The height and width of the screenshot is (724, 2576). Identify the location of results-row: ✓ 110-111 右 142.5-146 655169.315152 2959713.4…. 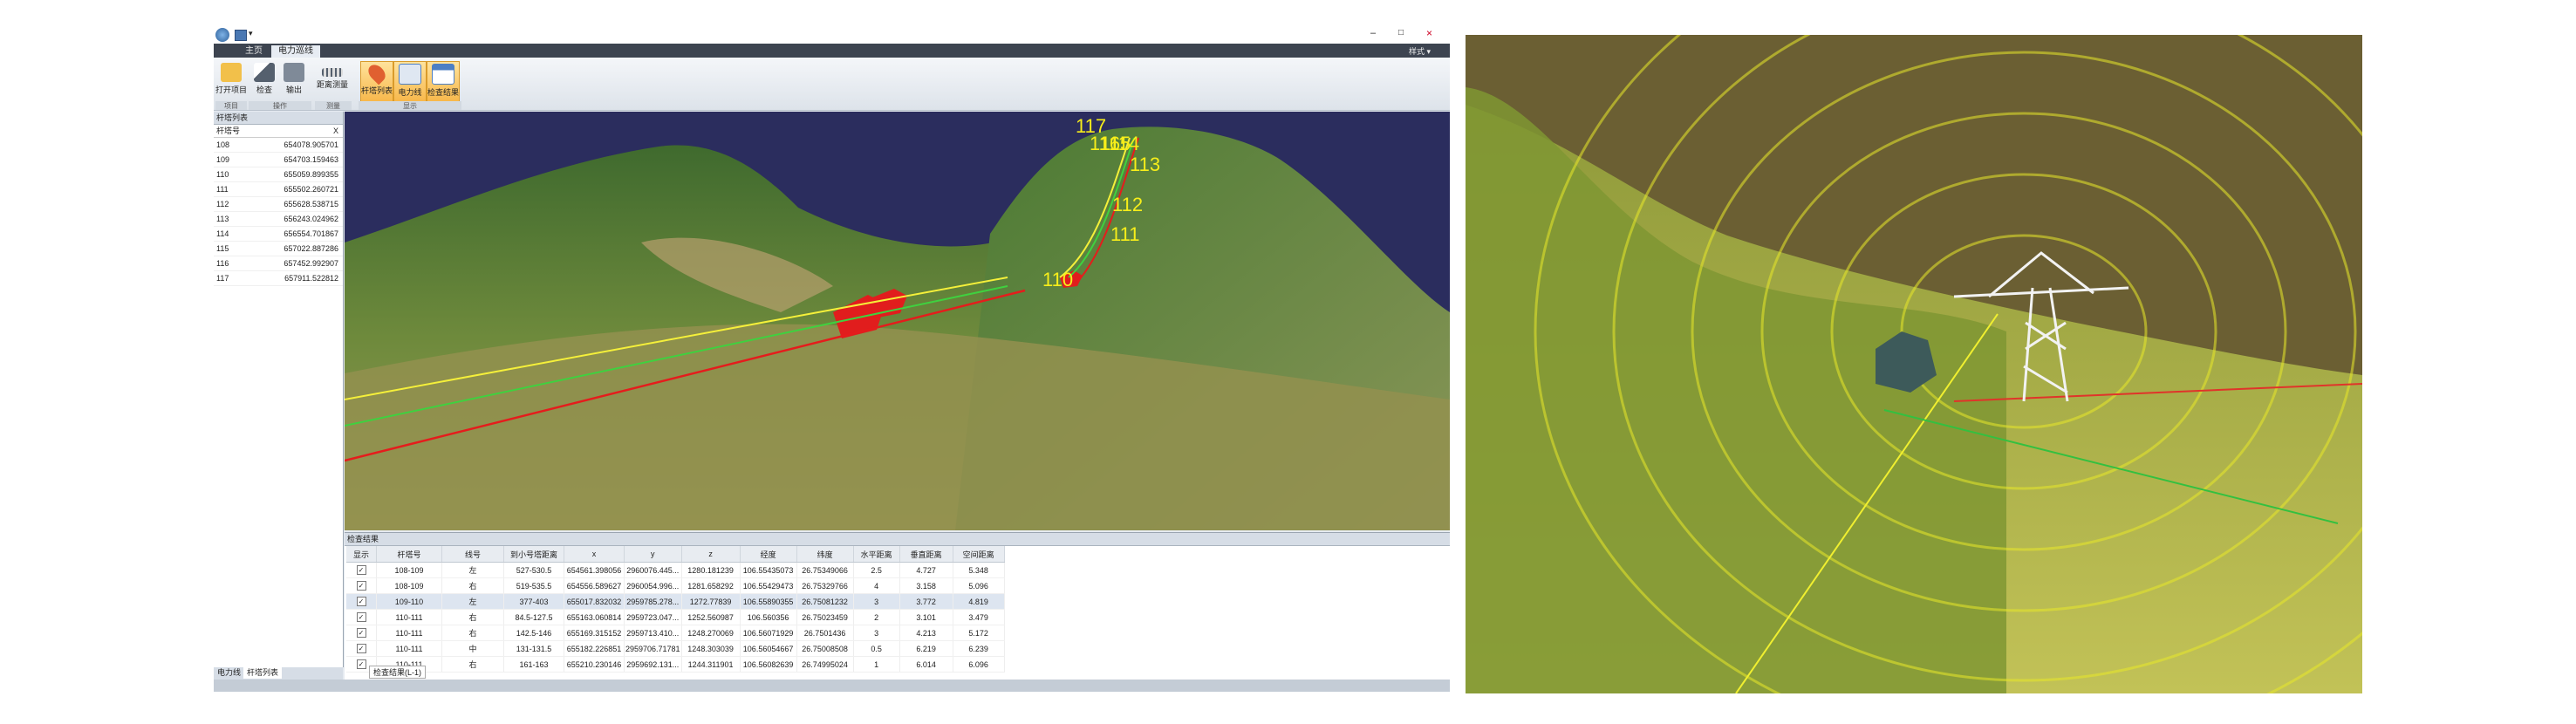
(675, 633).